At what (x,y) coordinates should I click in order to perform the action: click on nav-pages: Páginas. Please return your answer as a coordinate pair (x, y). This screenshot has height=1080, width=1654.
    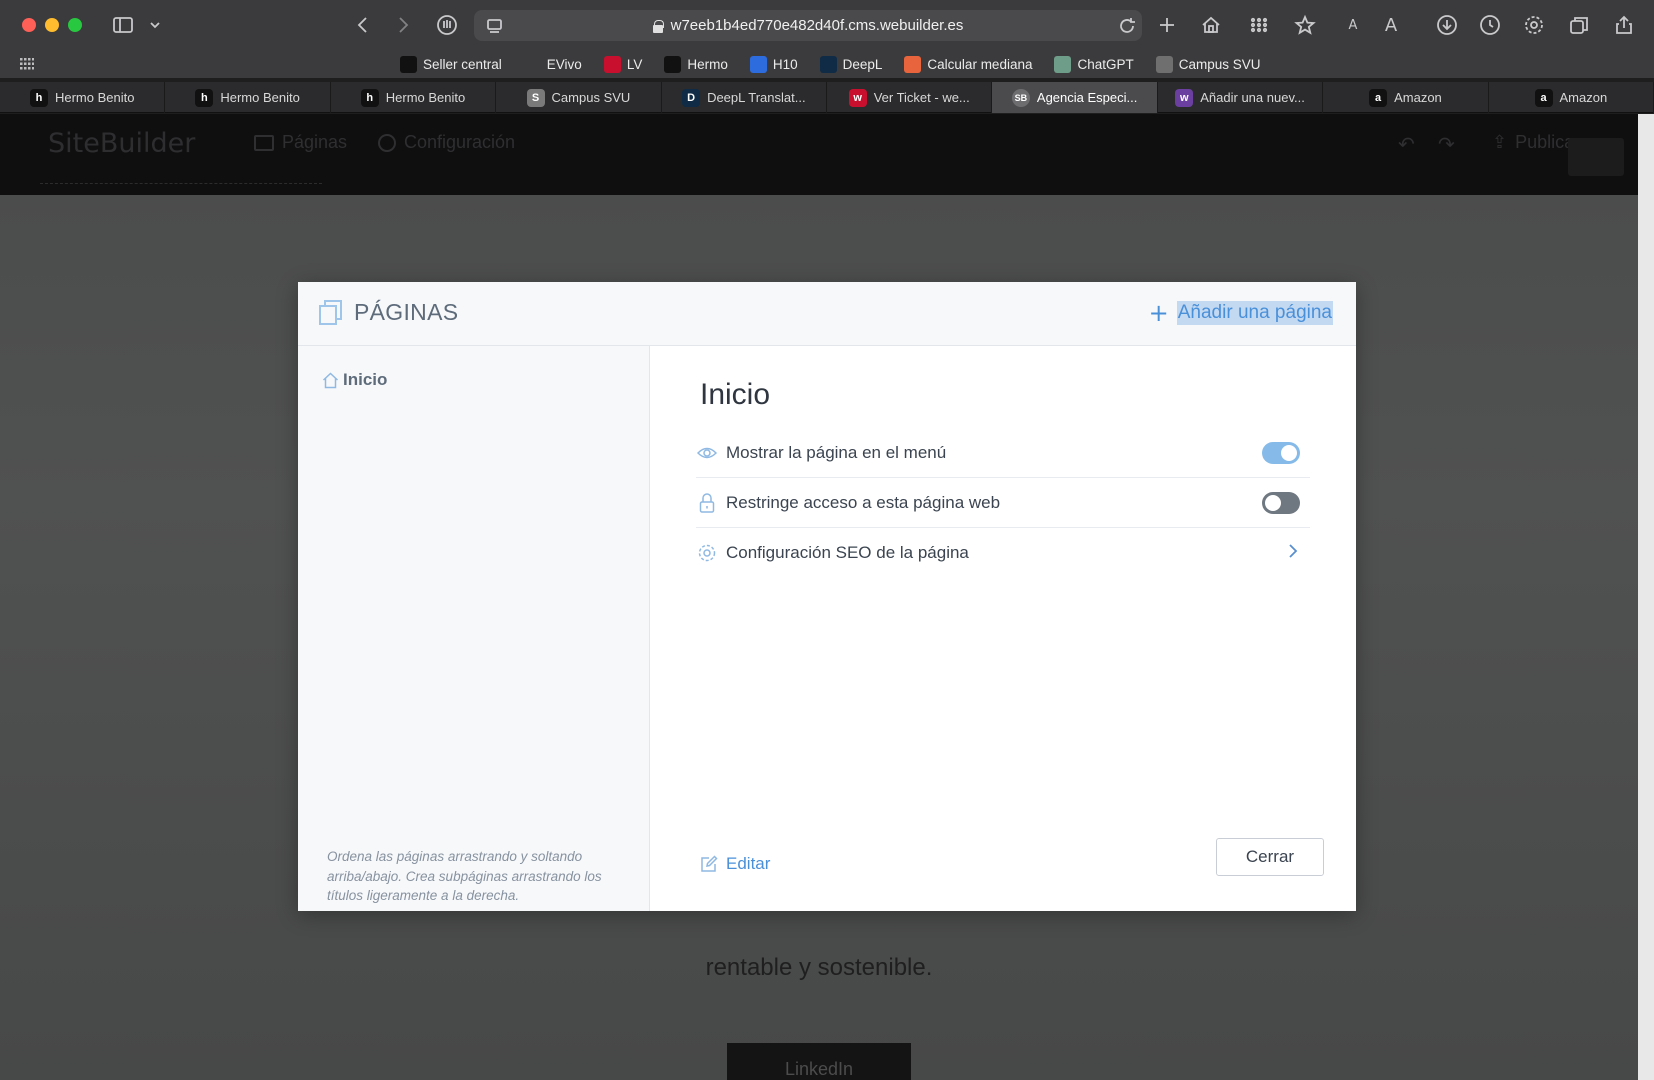
    Looking at the image, I should click on (300, 142).